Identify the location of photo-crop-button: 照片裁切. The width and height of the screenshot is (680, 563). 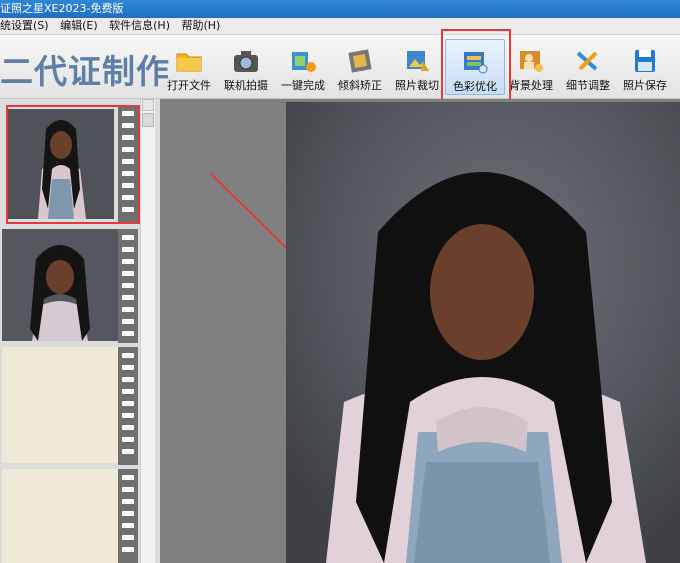
(417, 66).